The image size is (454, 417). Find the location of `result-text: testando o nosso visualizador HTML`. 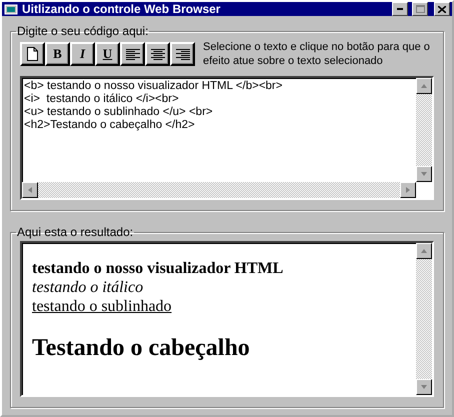

result-text: testando o nosso visualizador HTML is located at coordinates (158, 268).